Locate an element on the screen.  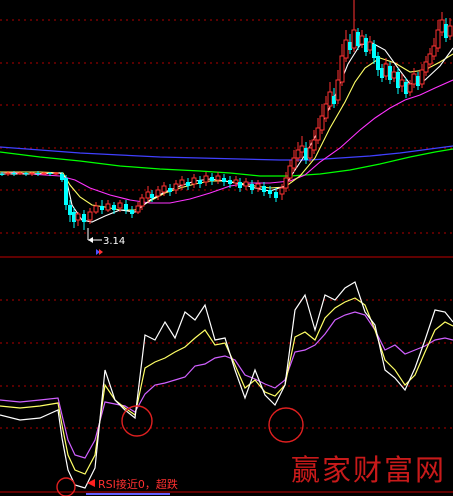
low-price-marker: 3.14 is located at coordinates (106, 237).